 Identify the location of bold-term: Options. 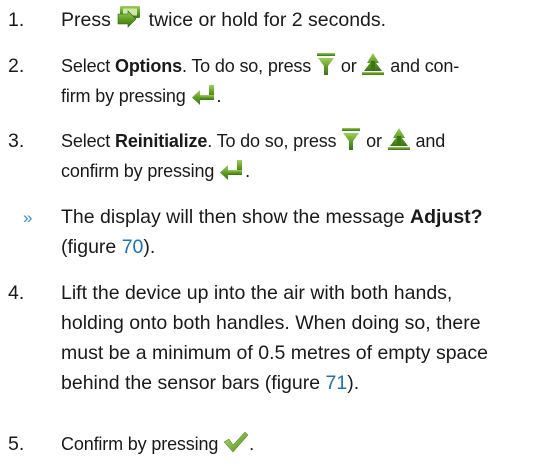
(148, 66).